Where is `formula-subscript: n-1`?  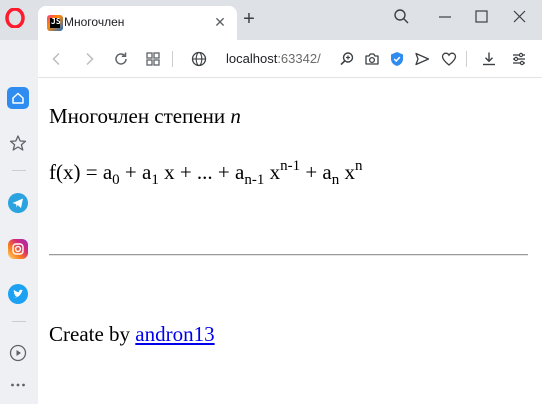
formula-subscript: n-1 is located at coordinates (254, 180).